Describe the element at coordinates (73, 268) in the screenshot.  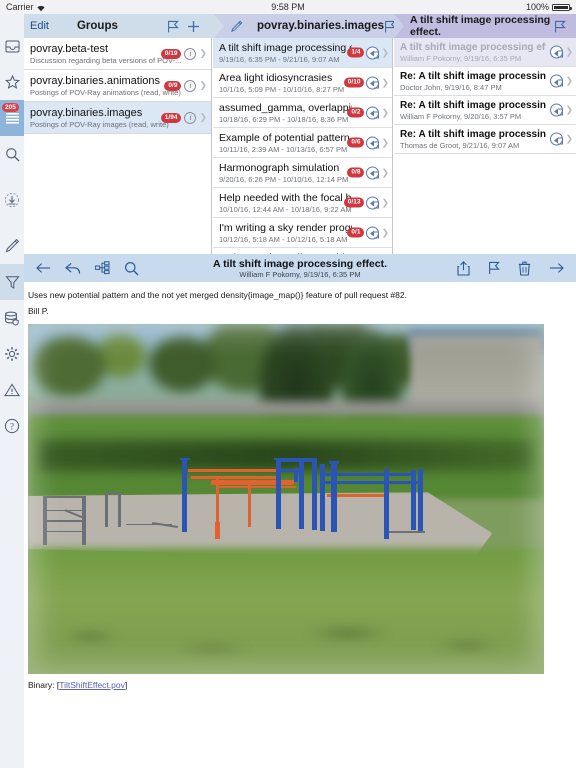
I see `reply-icon` at that location.